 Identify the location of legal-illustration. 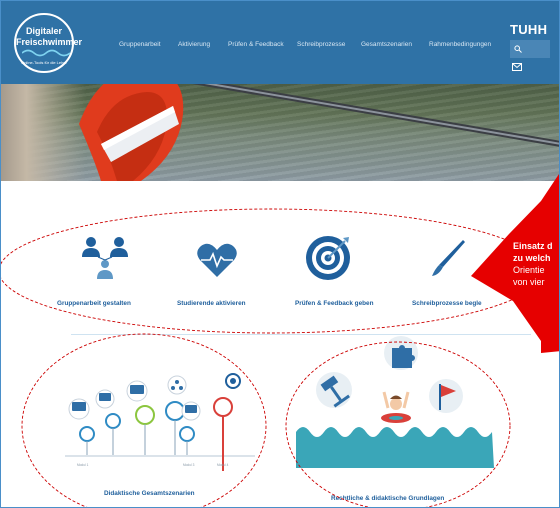
(395, 402).